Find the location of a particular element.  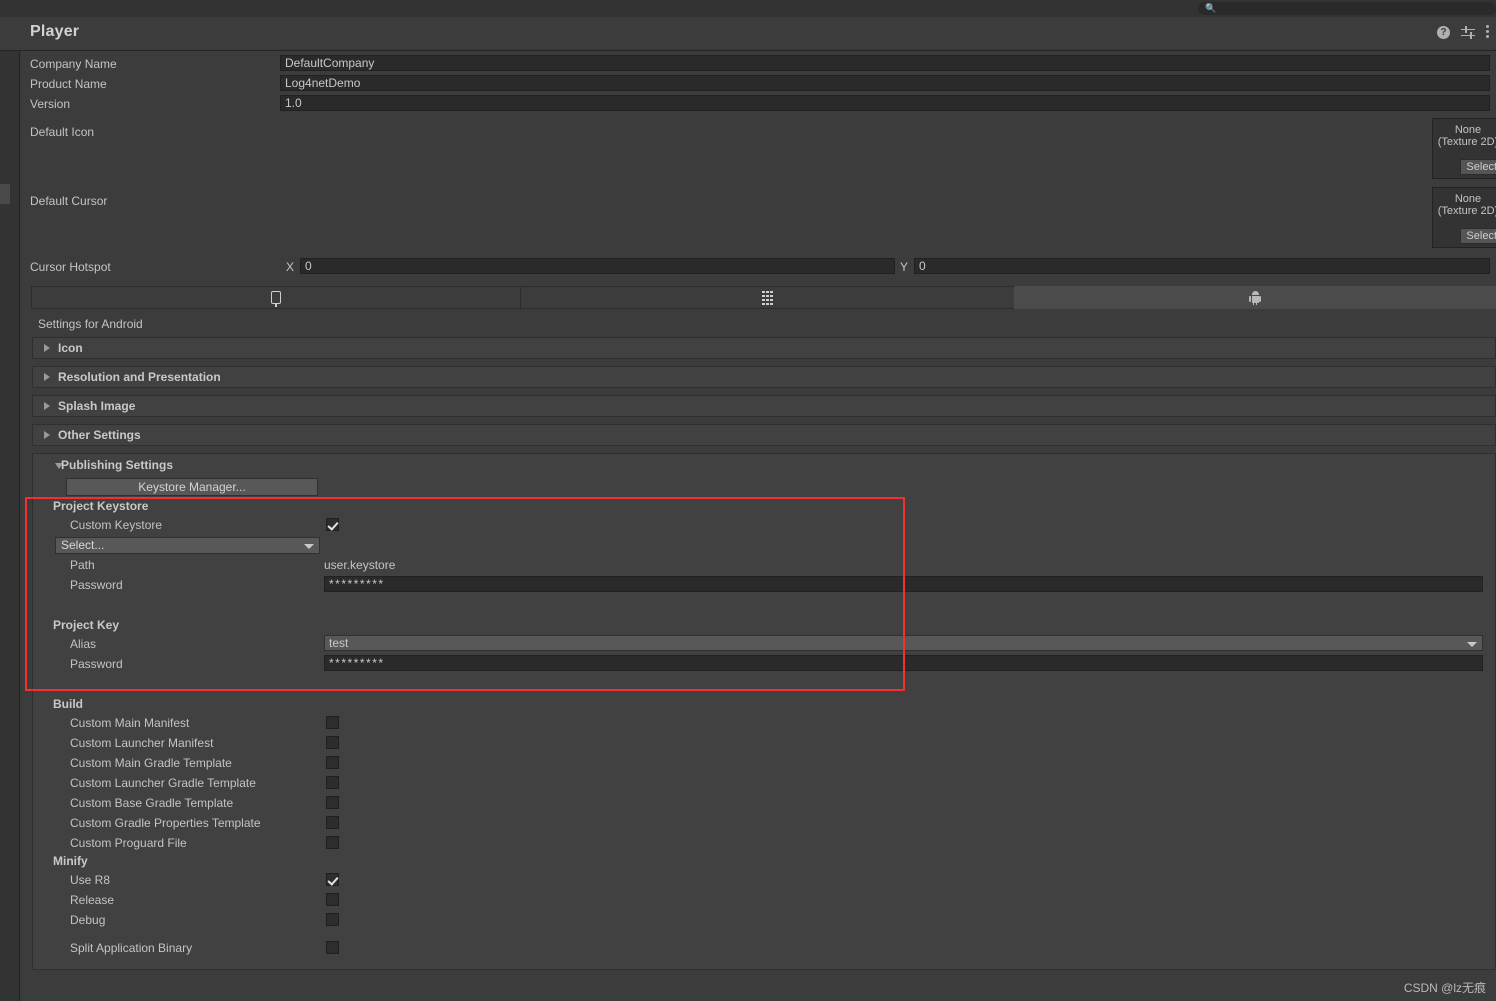

splitter-handle is located at coordinates (5, 194).